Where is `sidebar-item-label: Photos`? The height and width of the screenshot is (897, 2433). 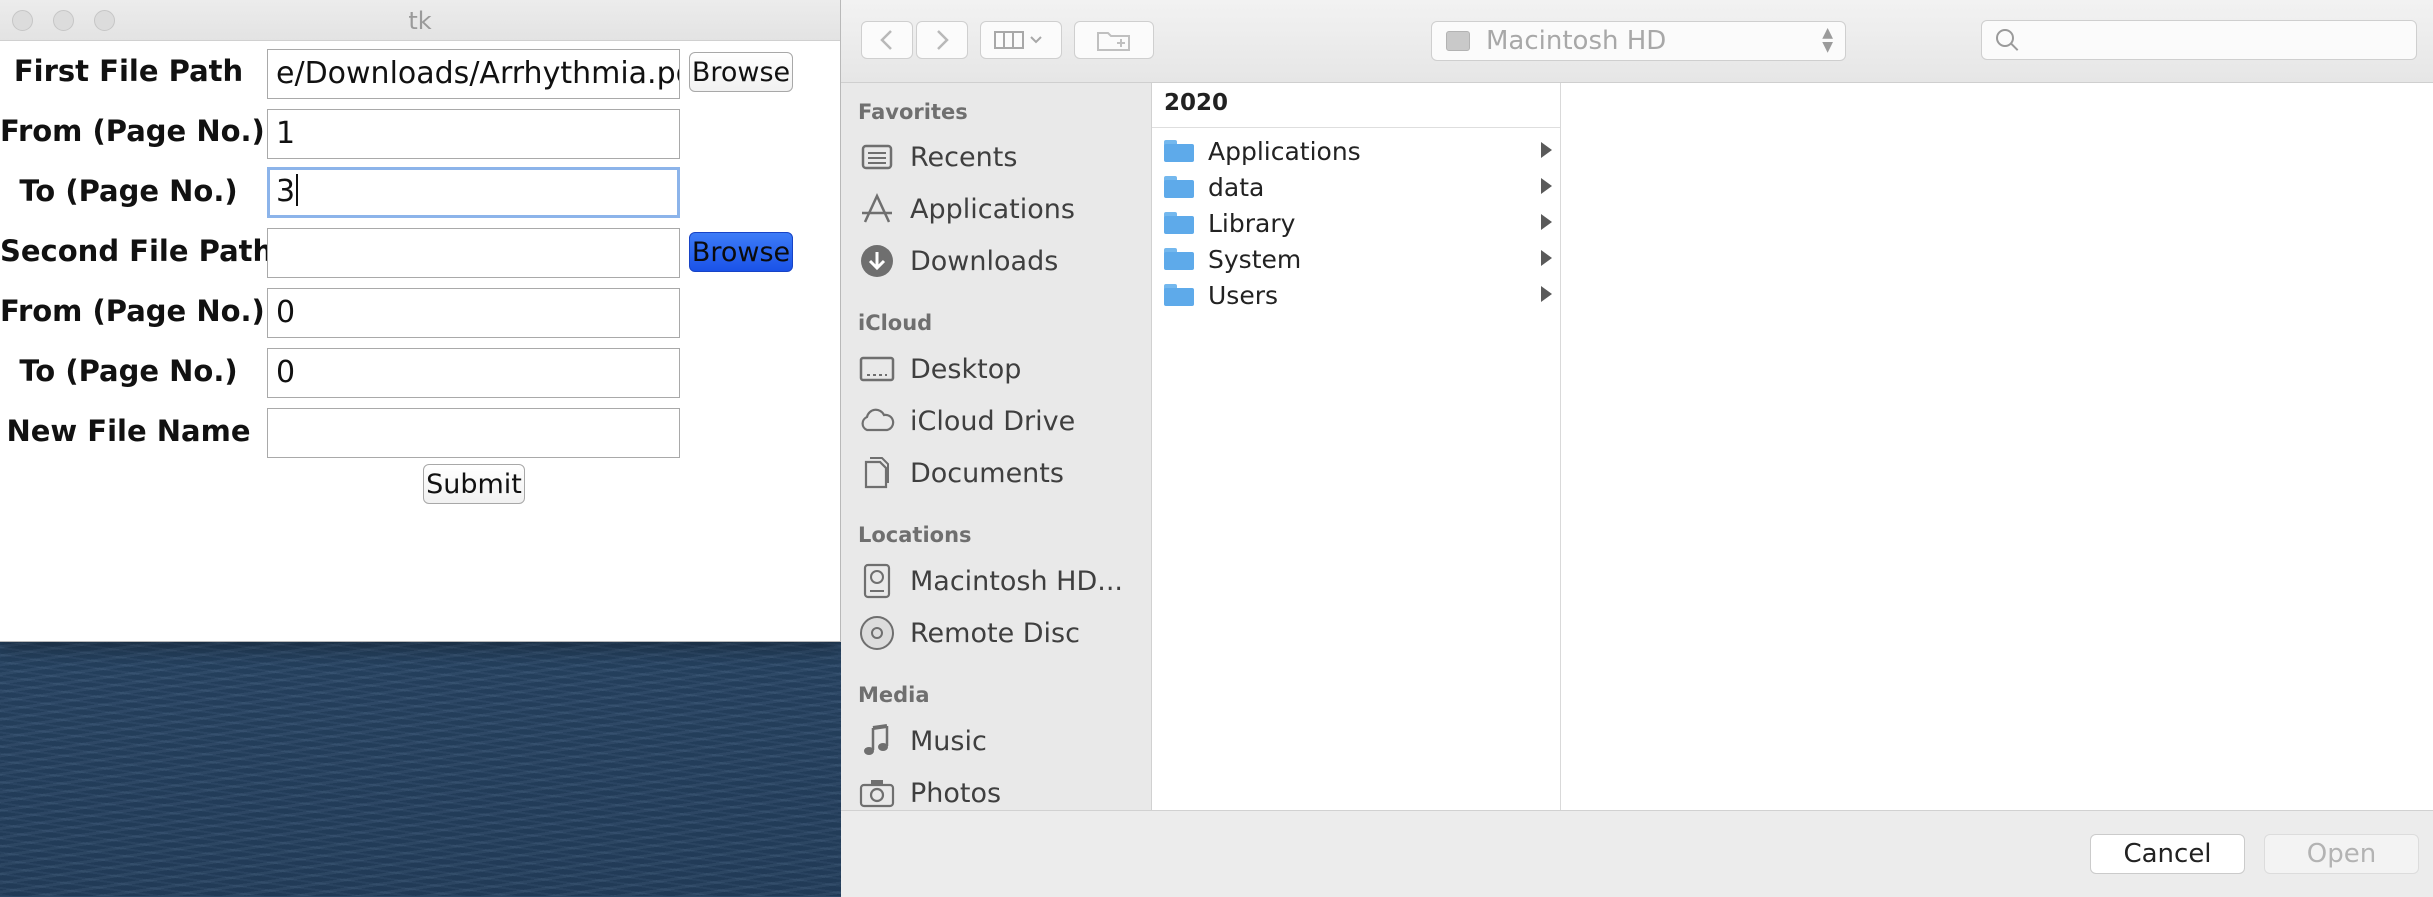
sidebar-item-label: Photos is located at coordinates (956, 793).